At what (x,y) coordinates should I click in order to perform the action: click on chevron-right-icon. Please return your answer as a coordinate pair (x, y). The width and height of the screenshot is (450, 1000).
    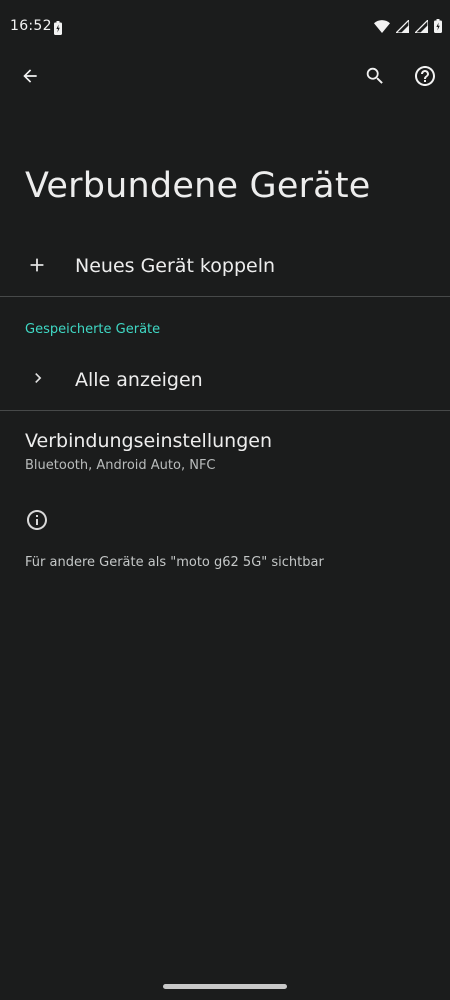
    Looking at the image, I should click on (38, 380).